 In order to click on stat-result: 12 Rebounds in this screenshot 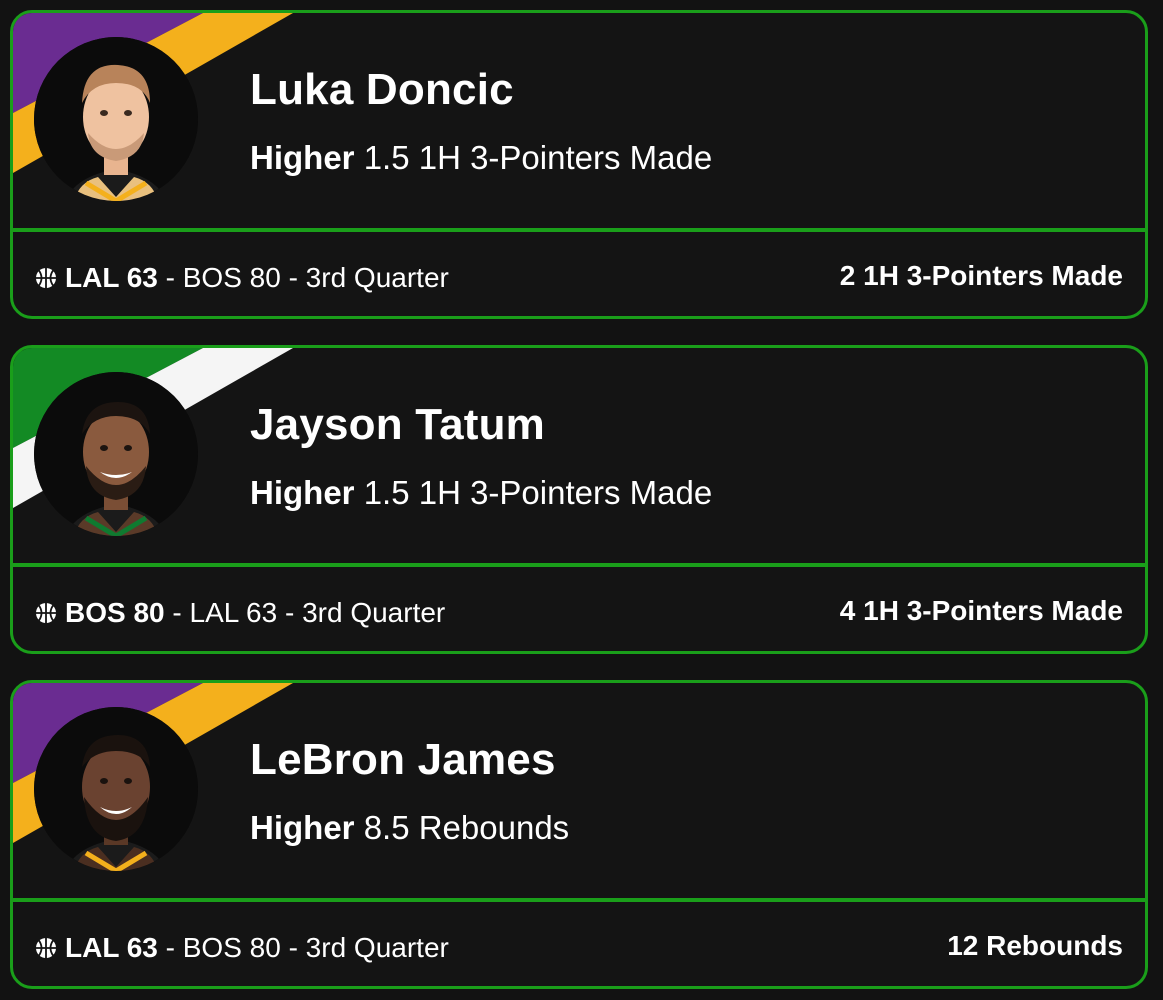, I will do `click(1035, 945)`.